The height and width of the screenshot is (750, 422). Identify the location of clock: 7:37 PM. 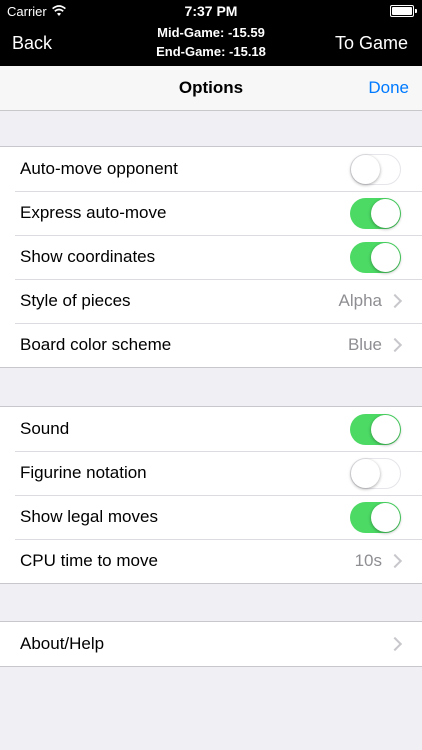
(211, 11).